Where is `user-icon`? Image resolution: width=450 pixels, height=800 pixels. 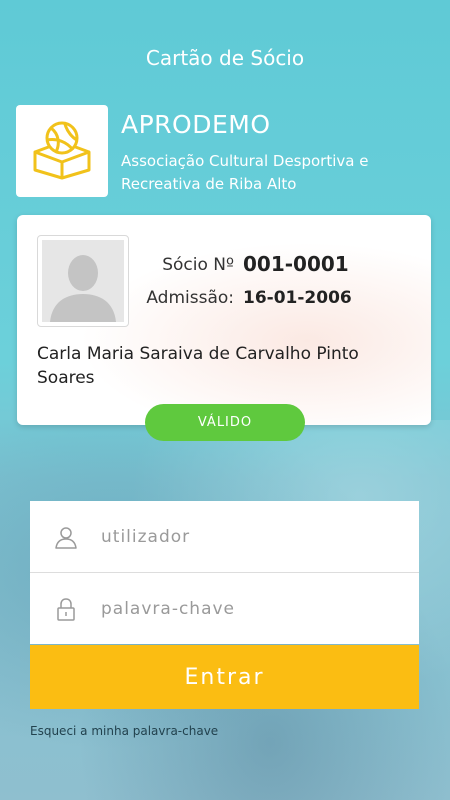 user-icon is located at coordinates (66, 537).